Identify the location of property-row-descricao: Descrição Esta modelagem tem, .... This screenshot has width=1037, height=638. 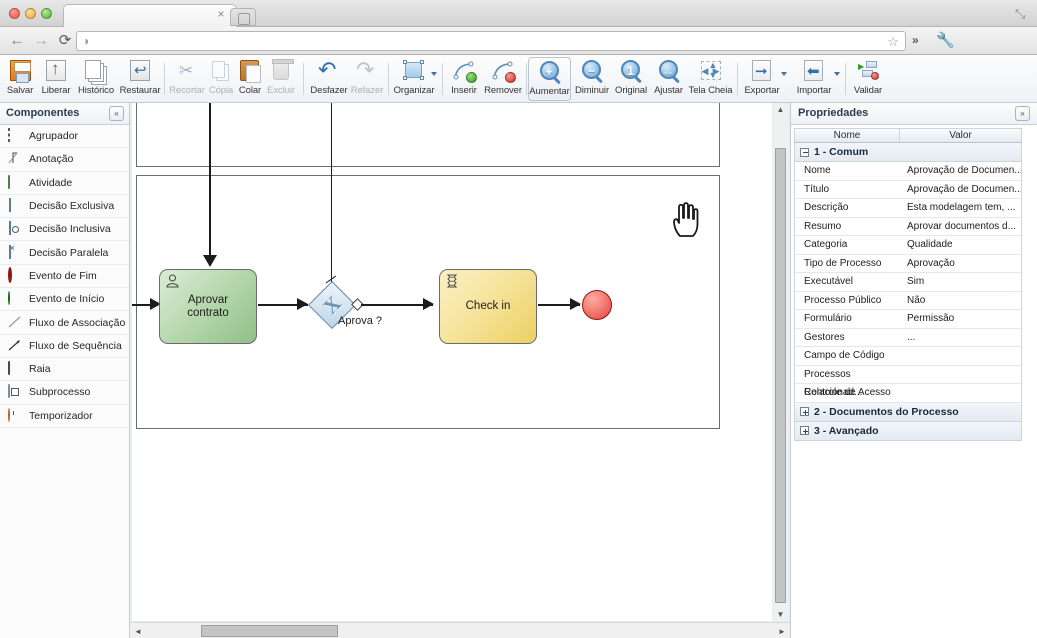
(908, 208).